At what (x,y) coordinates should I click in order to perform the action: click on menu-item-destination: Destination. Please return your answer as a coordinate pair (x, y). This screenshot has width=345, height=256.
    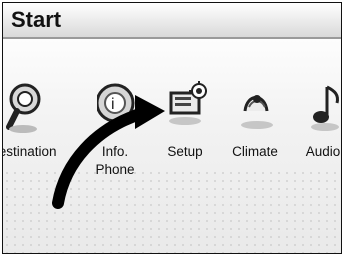
    Looking at the image, I should click on (30, 136).